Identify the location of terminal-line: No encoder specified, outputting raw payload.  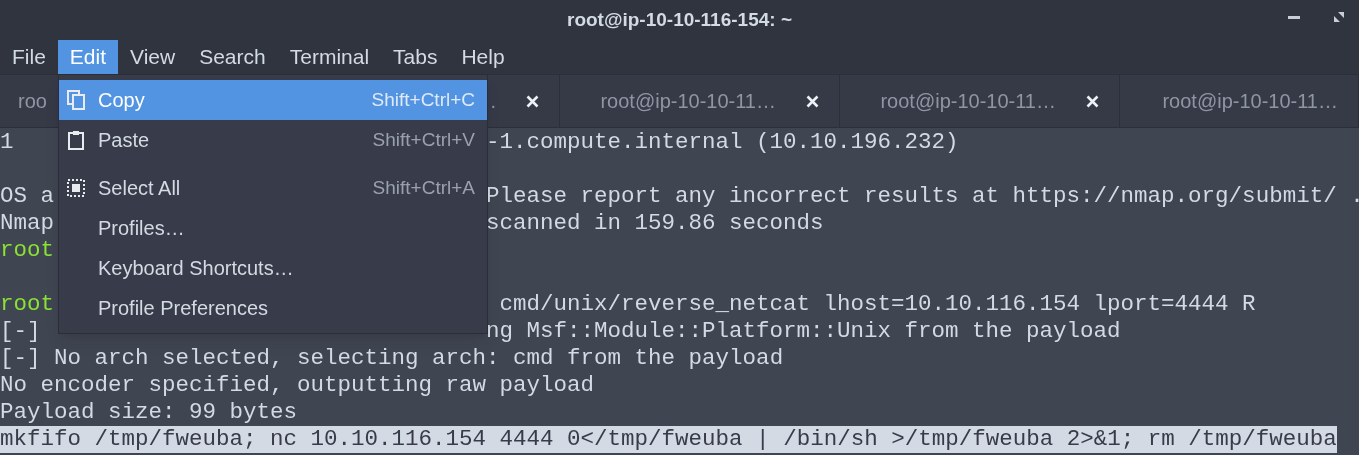
(297, 385).